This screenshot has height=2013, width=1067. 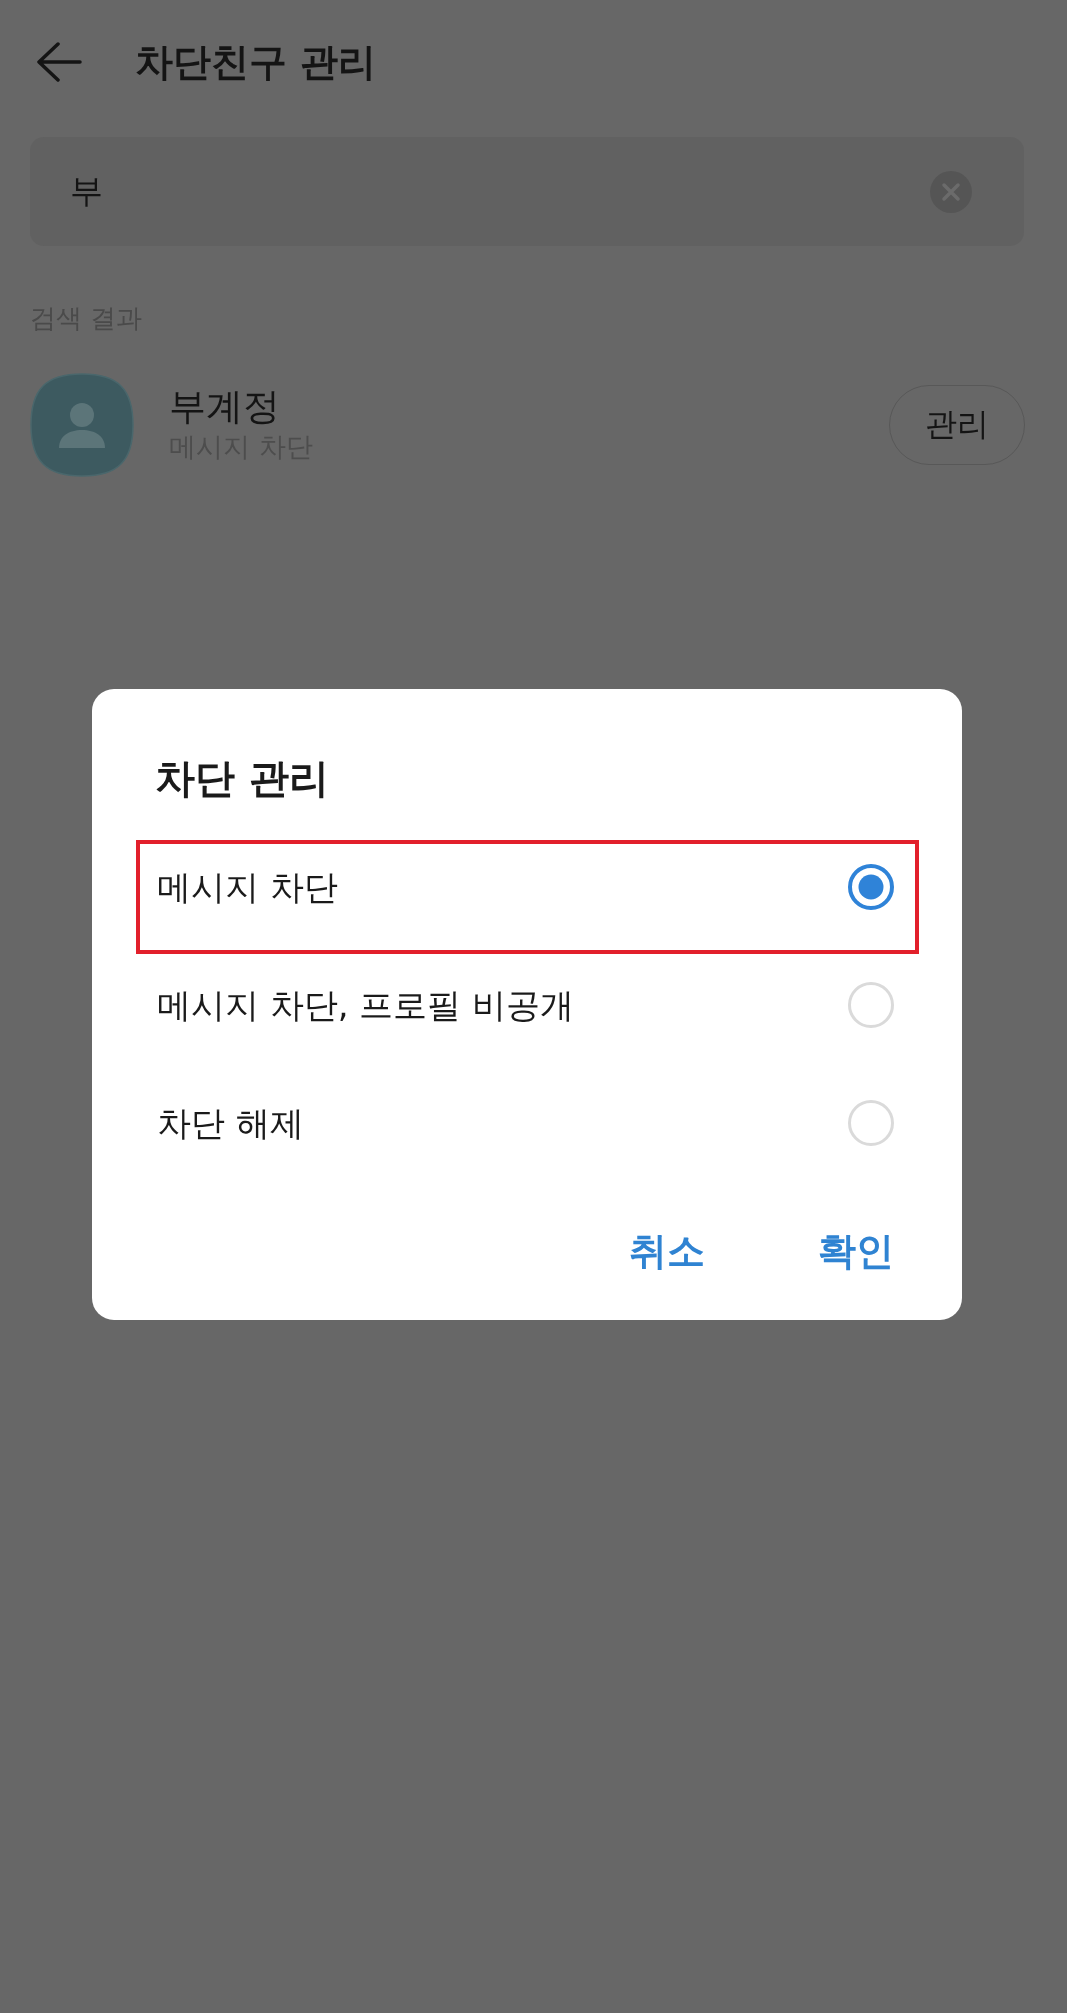 What do you see at coordinates (871, 887) in the screenshot?
I see `radio-button` at bounding box center [871, 887].